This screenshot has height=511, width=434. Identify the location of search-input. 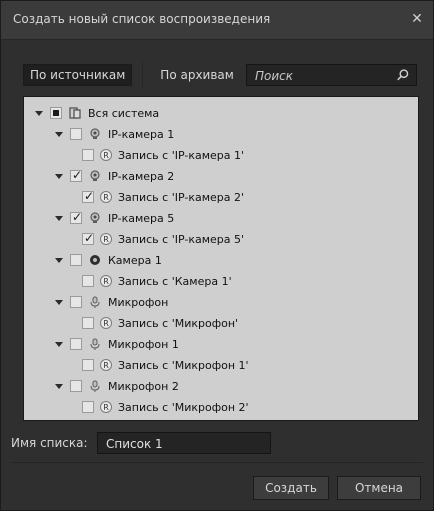
(325, 76).